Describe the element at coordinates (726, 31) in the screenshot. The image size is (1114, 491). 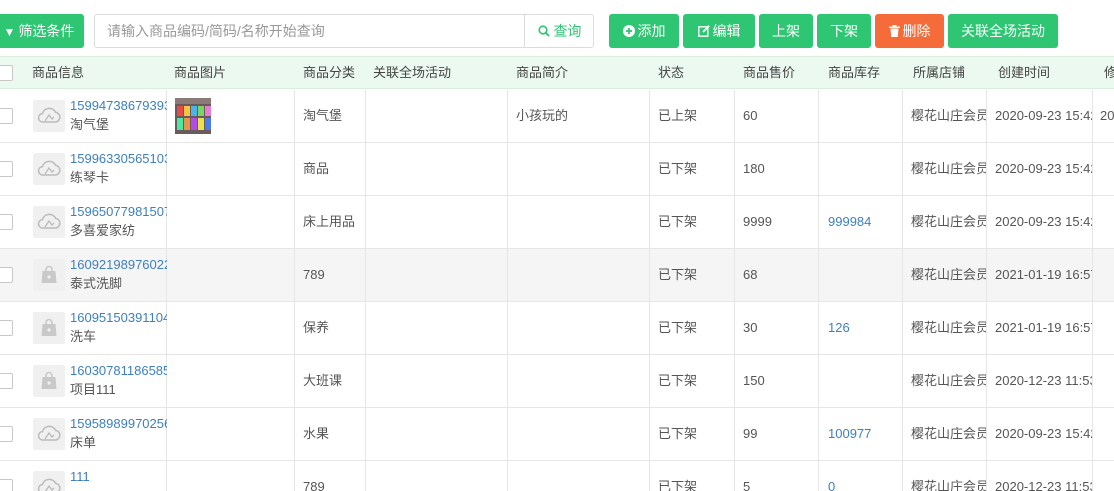
I see `edit-label: 编辑` at that location.